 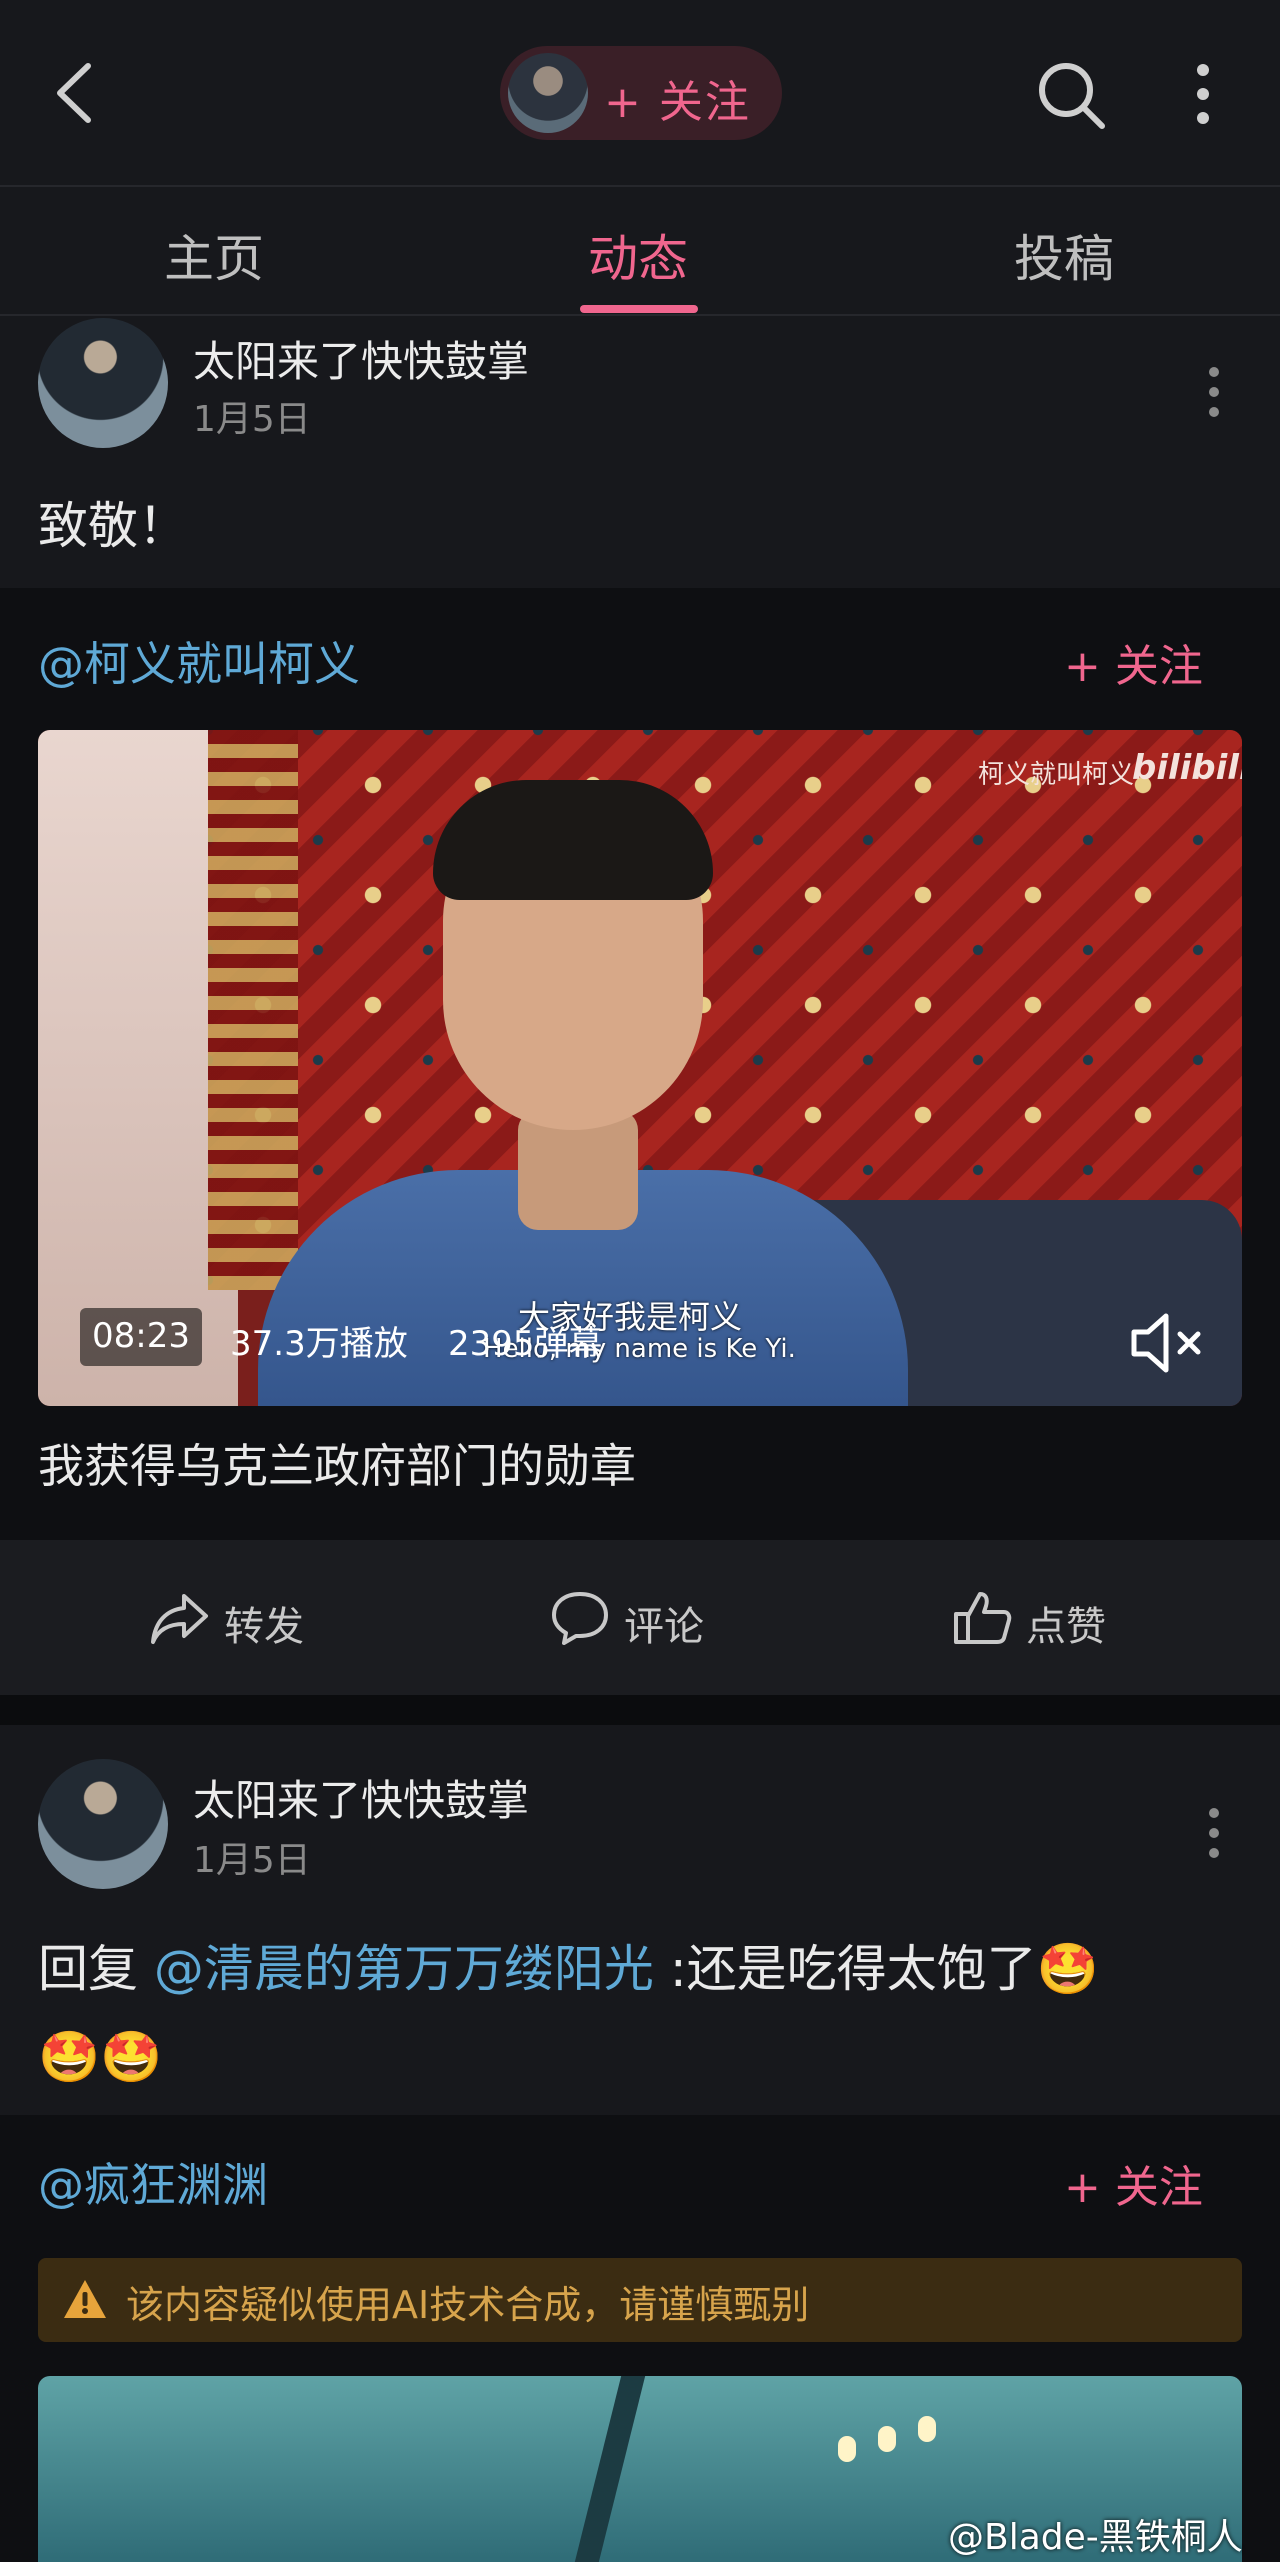 What do you see at coordinates (983, 1618) in the screenshot?
I see `thumbs-up-icon` at bounding box center [983, 1618].